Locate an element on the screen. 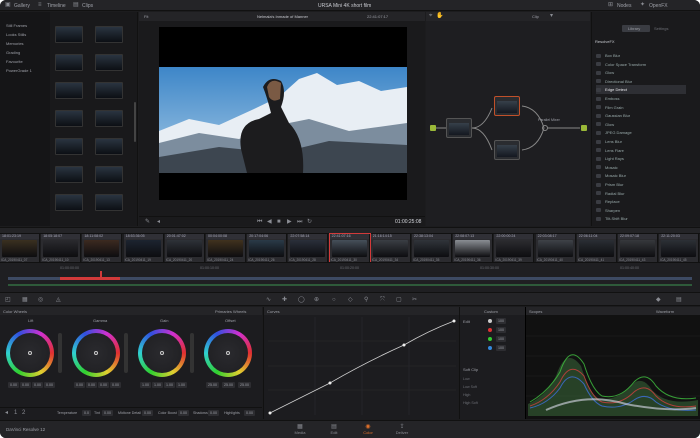 This screenshot has height=438, width=700. brush-icon: ✎ is located at coordinates (147, 222).